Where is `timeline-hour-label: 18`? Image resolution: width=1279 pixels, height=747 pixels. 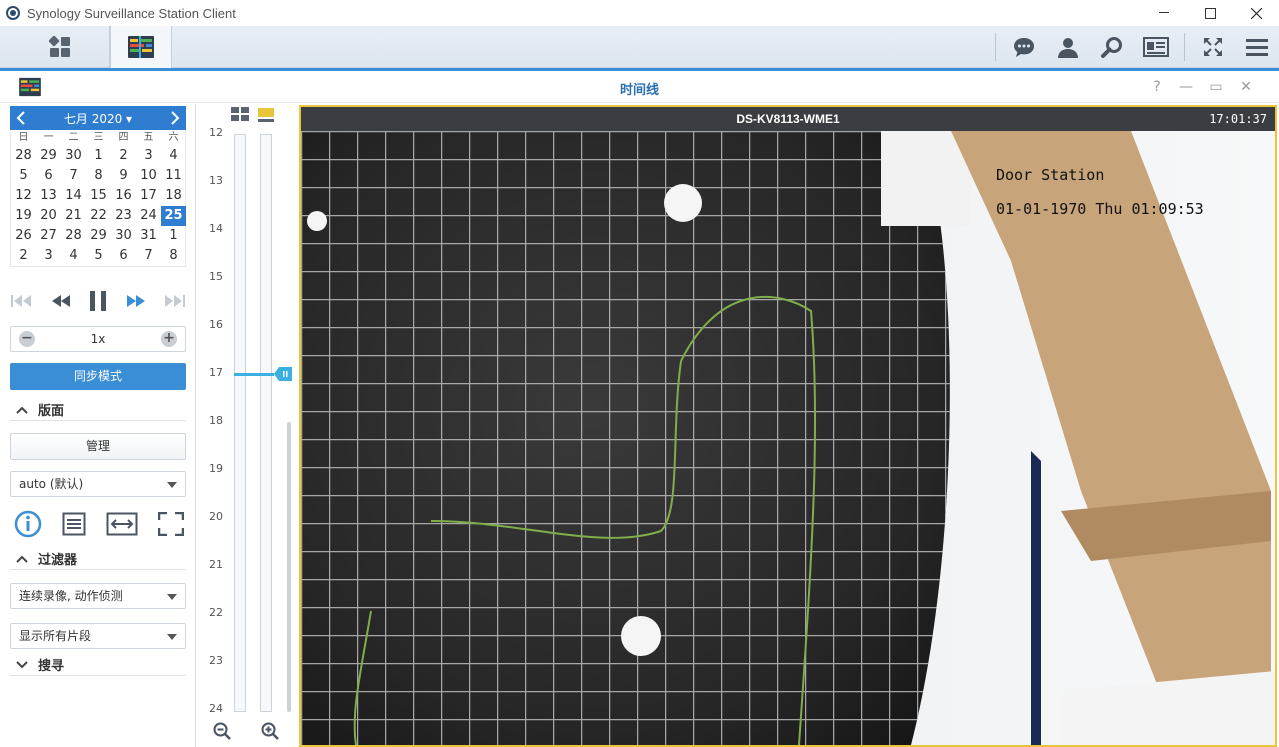
timeline-hour-label: 18 is located at coordinates (216, 420).